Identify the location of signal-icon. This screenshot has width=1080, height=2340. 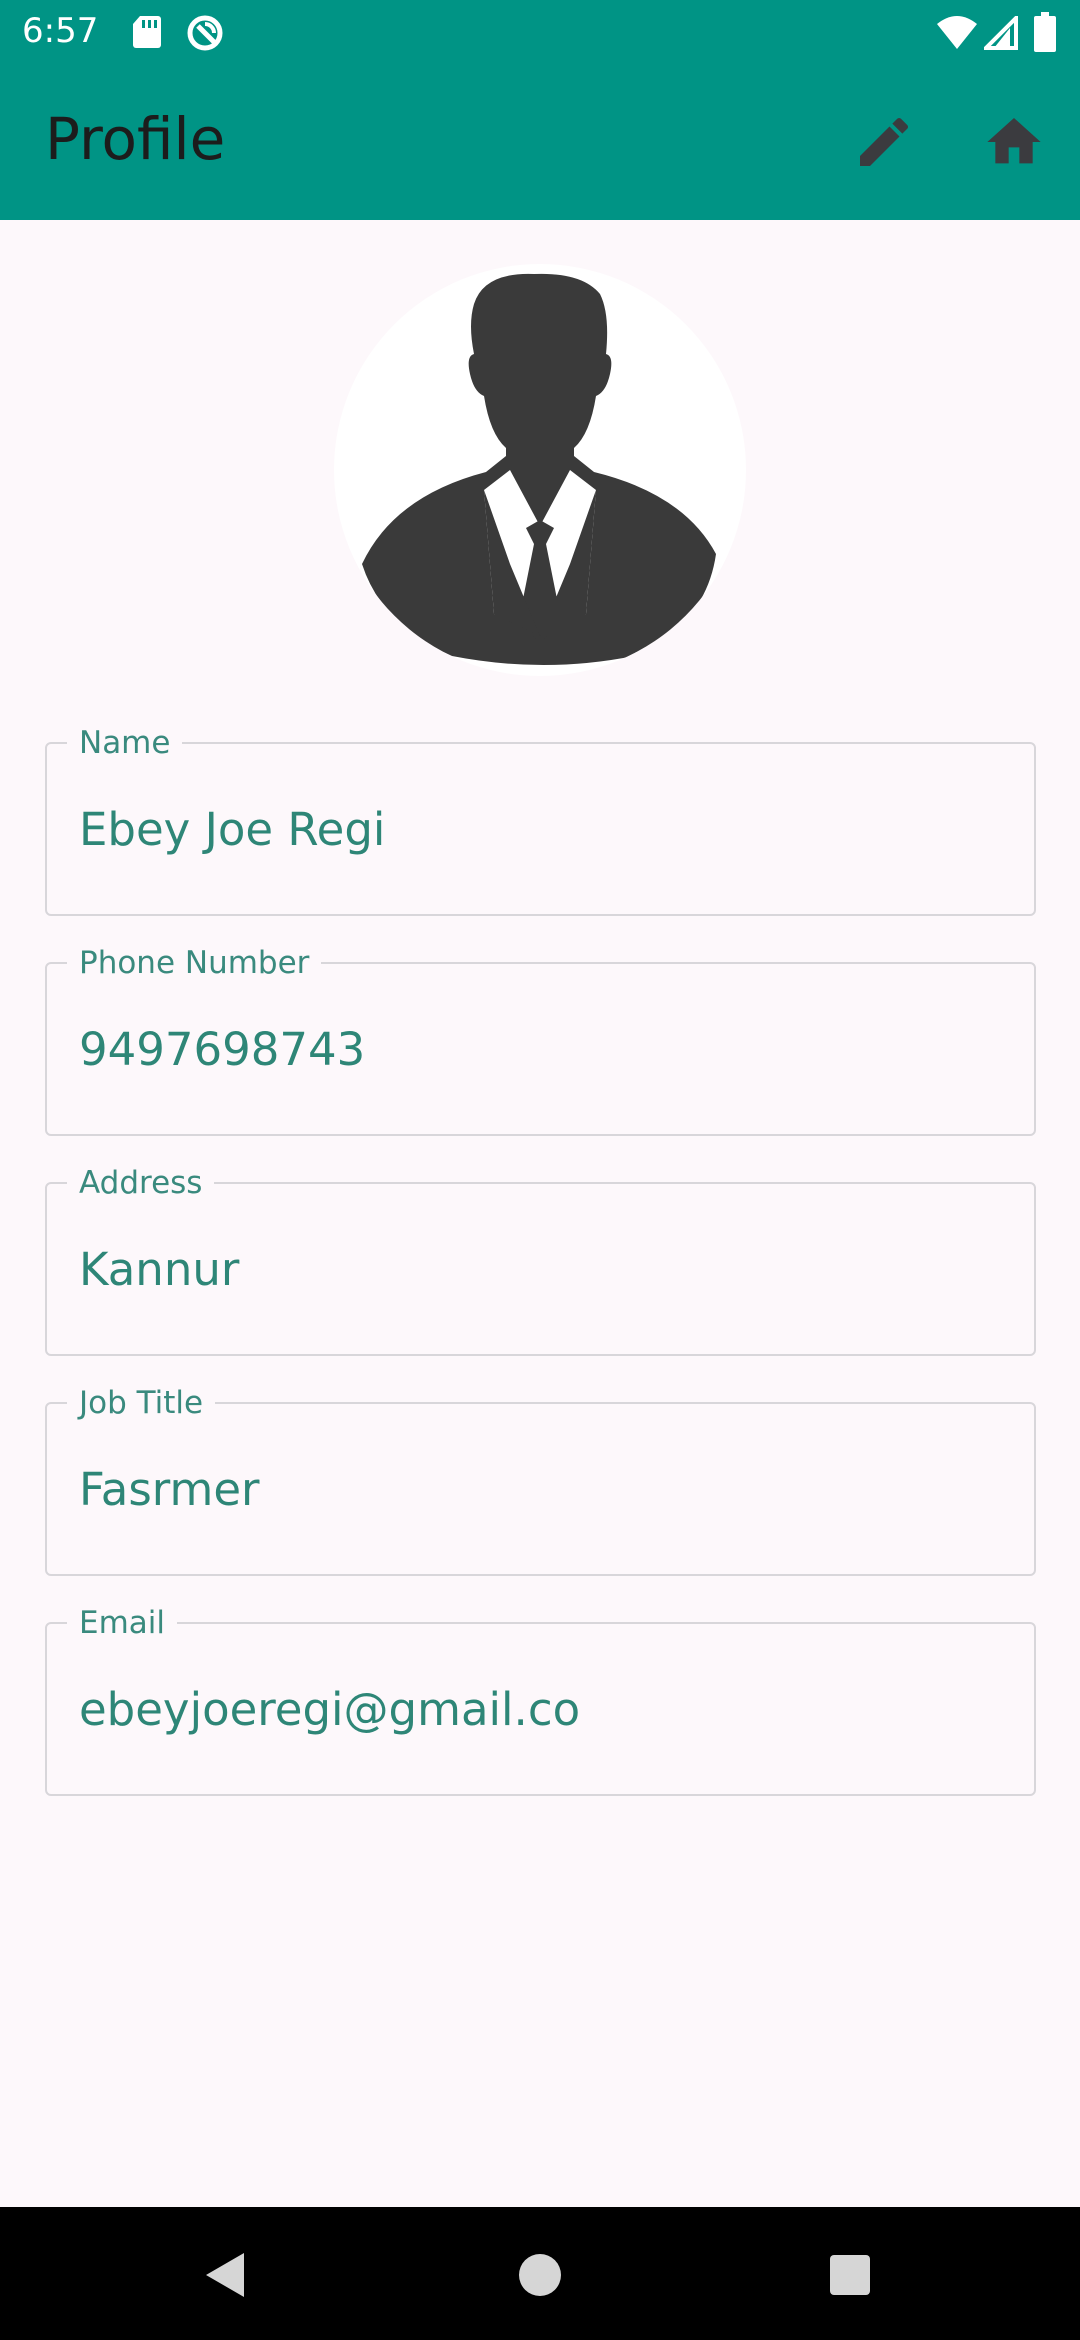
(1001, 33).